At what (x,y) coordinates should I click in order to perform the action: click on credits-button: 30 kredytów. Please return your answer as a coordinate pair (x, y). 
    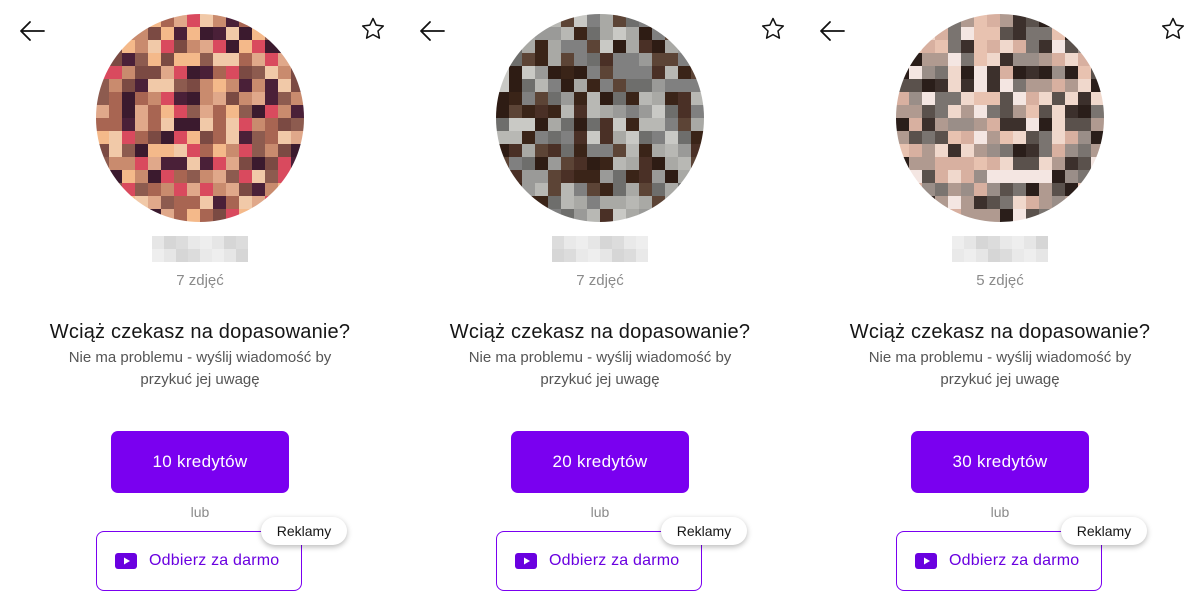
    Looking at the image, I should click on (1000, 462).